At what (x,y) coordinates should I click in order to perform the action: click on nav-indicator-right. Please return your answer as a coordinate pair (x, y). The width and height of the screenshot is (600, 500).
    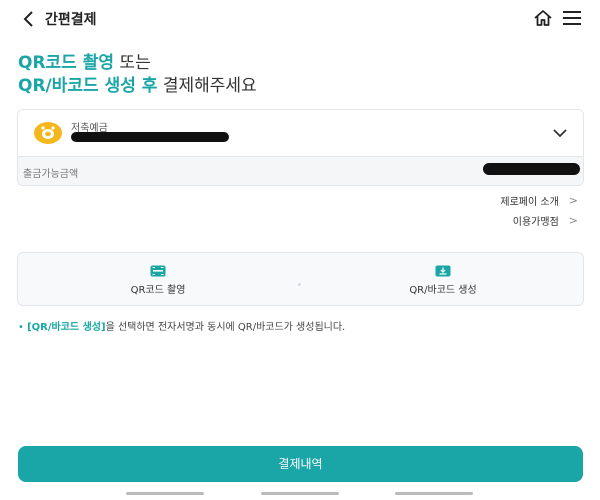
    Looking at the image, I should click on (434, 493).